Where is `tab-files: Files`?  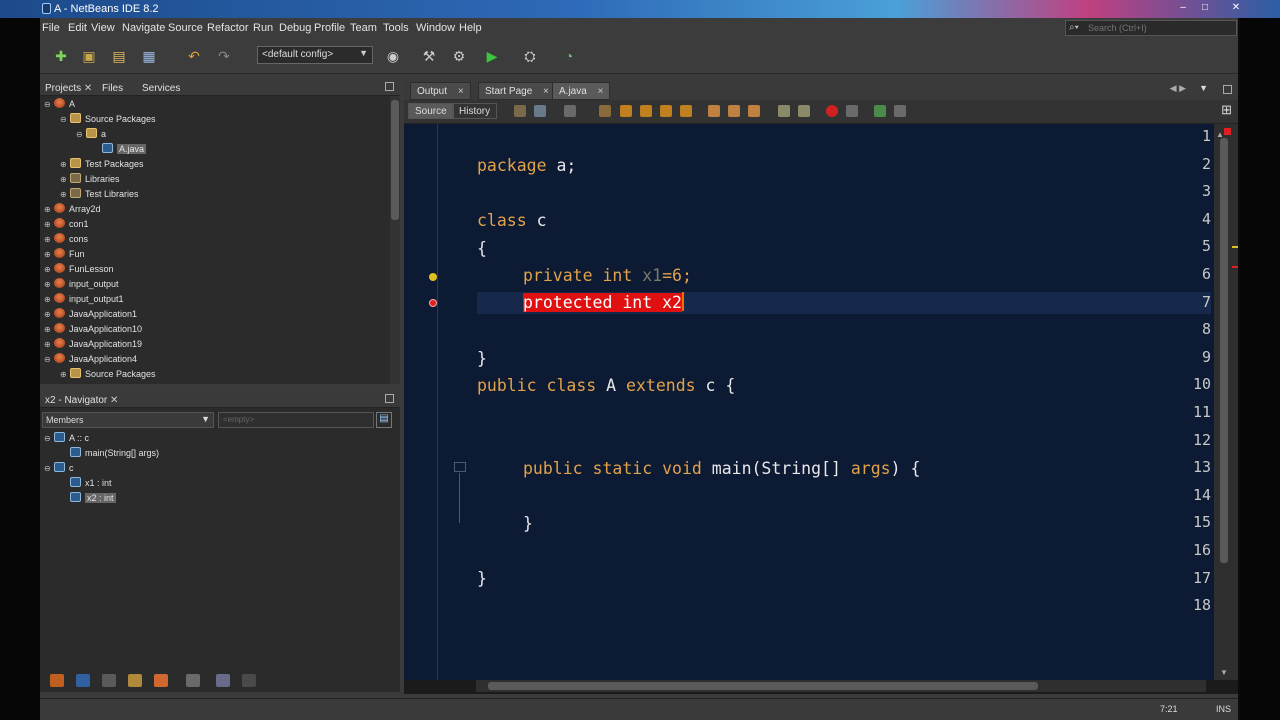
tab-files: Files is located at coordinates (112, 88).